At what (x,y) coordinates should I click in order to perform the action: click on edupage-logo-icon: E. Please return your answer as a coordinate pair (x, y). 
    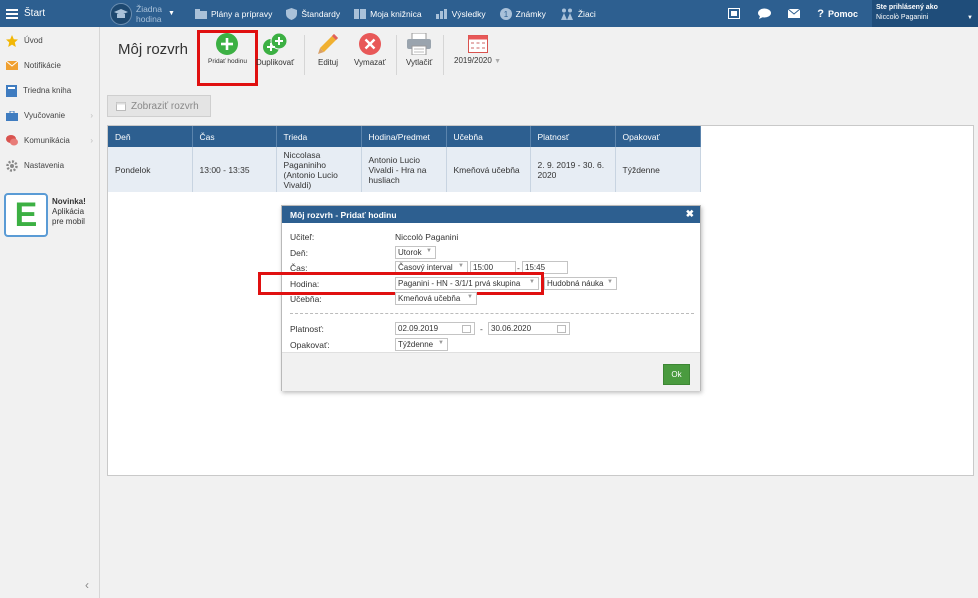
    Looking at the image, I should click on (26, 215).